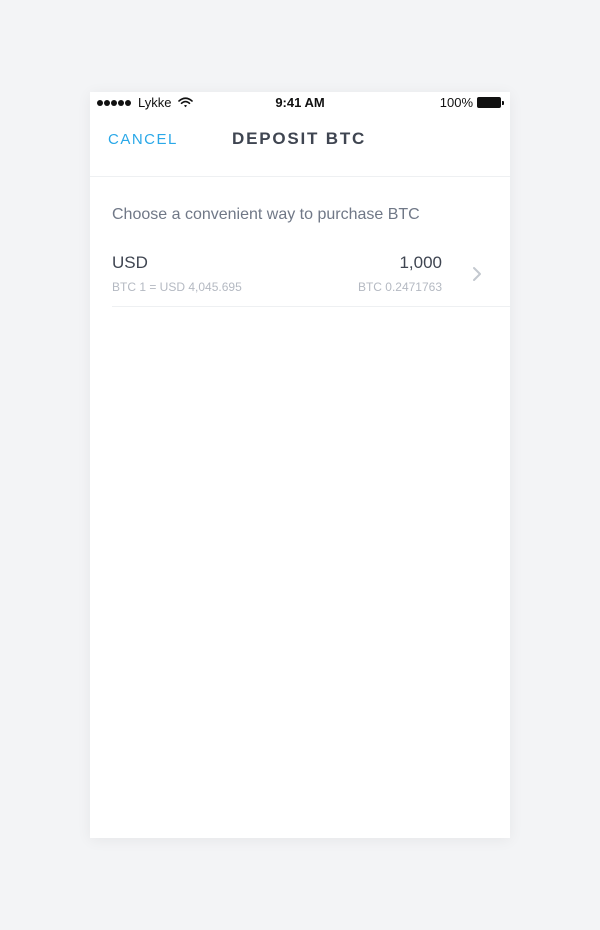 This screenshot has width=600, height=930. What do you see at coordinates (177, 287) in the screenshot?
I see `option-rate: BTC 1 = USD 4,045.695` at bounding box center [177, 287].